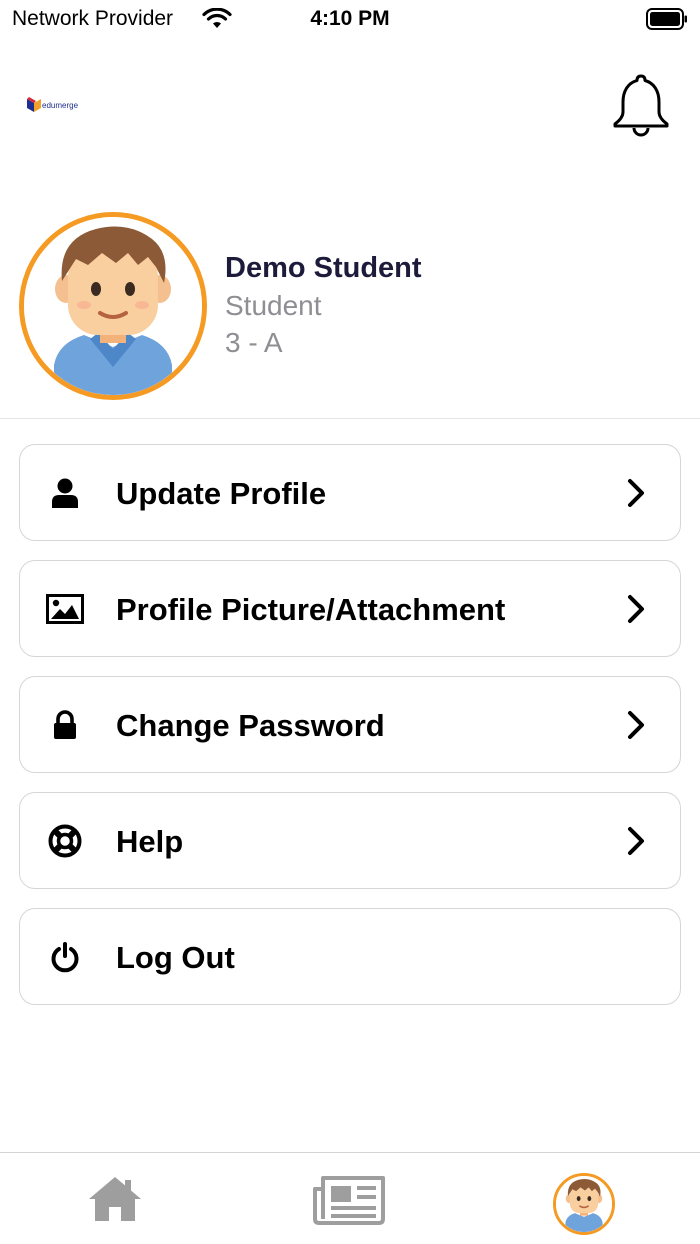 The image size is (700, 1244). What do you see at coordinates (221, 493) in the screenshot?
I see `menu-label: Update Profile` at bounding box center [221, 493].